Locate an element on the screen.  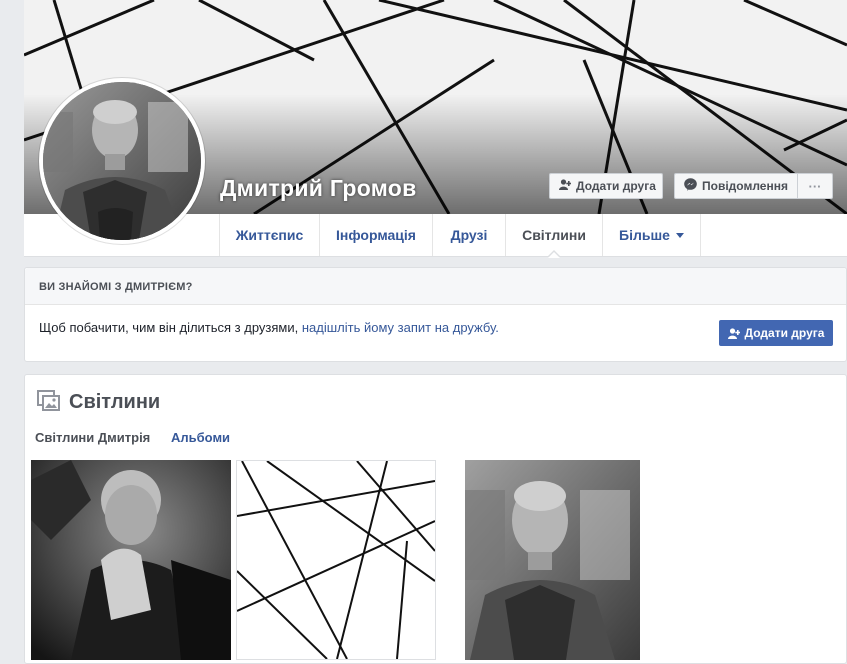
tab-photos: Світлини is located at coordinates (554, 236).